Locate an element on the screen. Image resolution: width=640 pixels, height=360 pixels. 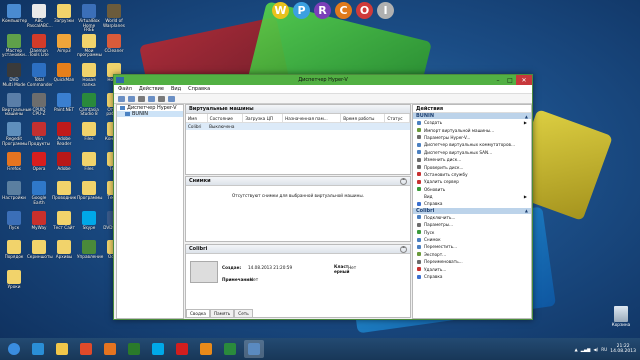
language-indicator: RU is located at coordinates (604, 349).